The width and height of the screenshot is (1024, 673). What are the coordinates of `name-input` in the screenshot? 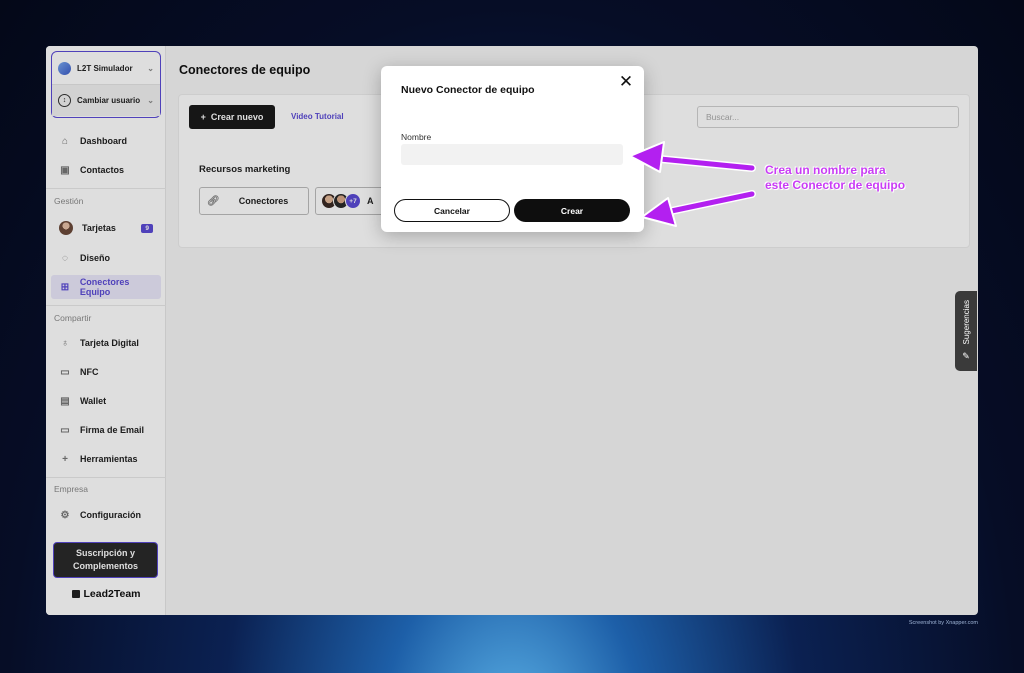 It's located at (512, 154).